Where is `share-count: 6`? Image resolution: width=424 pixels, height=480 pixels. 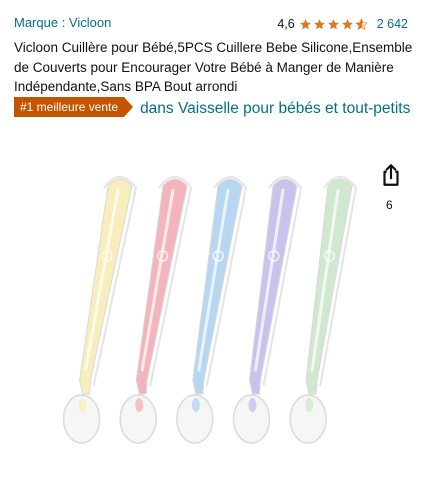
share-count: 6 is located at coordinates (389, 205).